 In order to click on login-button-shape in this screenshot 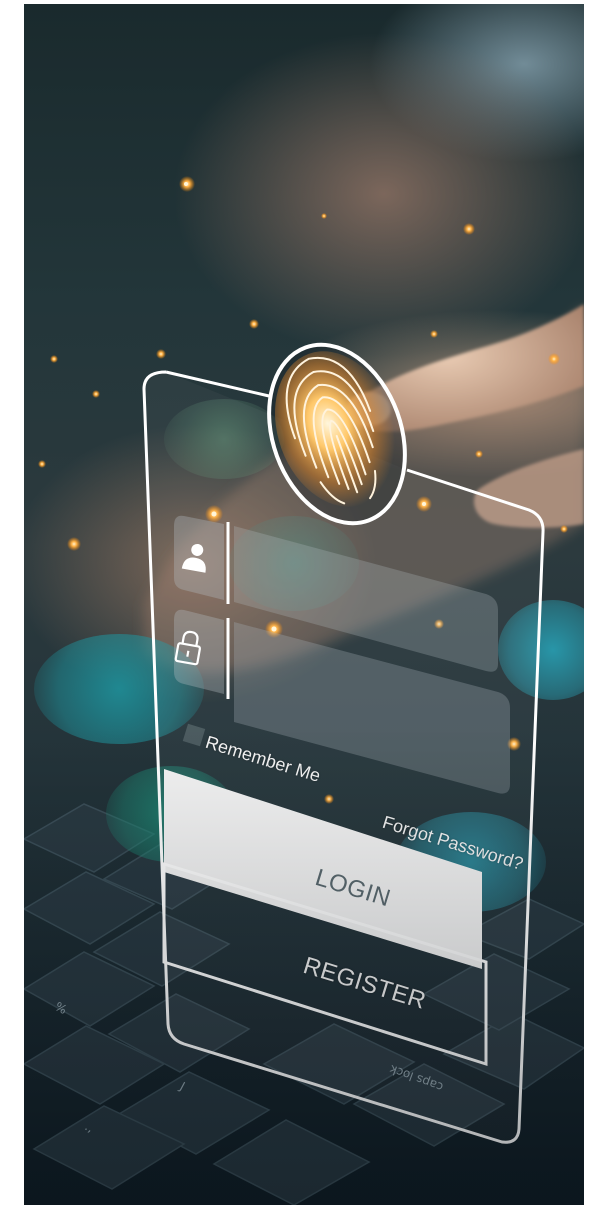, I will do `click(323, 869)`.